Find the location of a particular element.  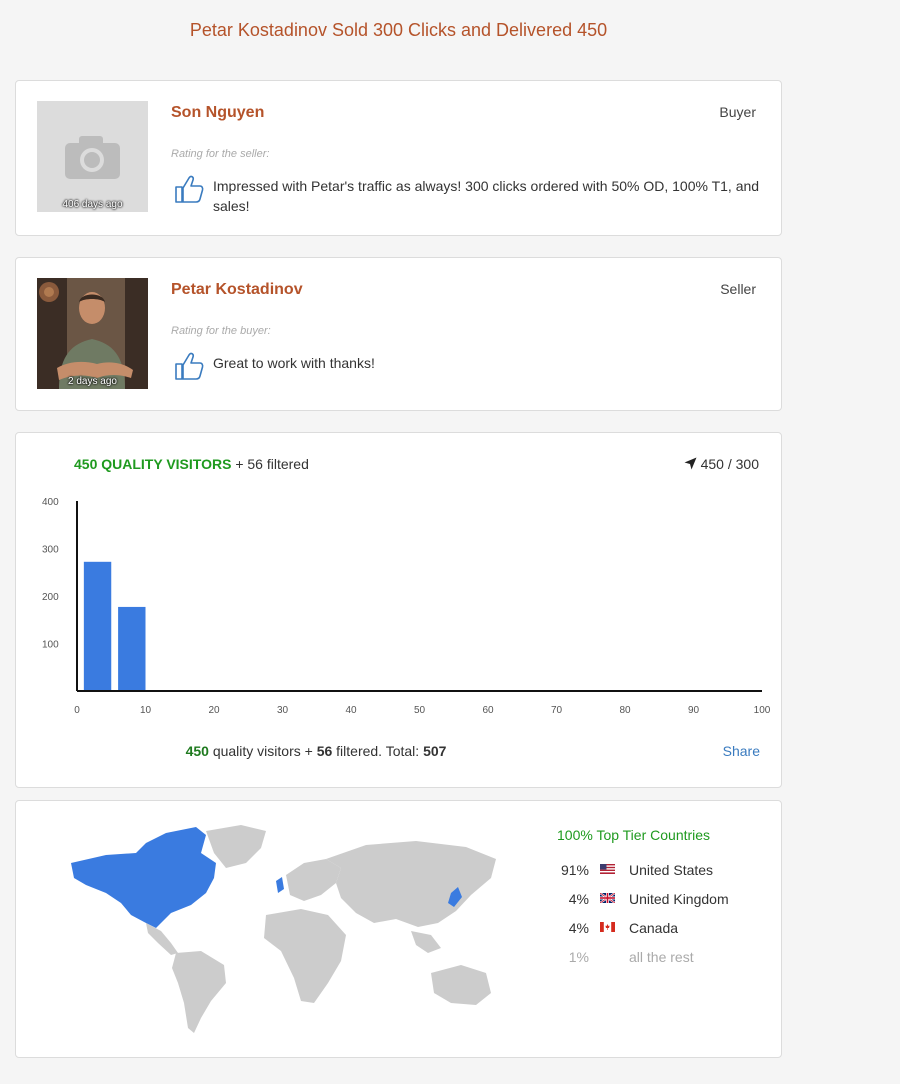

avatar-placeholder: 406 days ago is located at coordinates (92, 156).